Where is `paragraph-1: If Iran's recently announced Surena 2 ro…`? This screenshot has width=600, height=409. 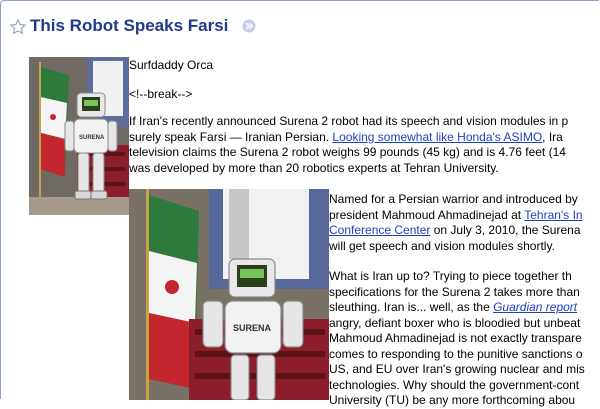 paragraph-1: If Iran's recently announced Surena 2 ro… is located at coordinates (348, 145).